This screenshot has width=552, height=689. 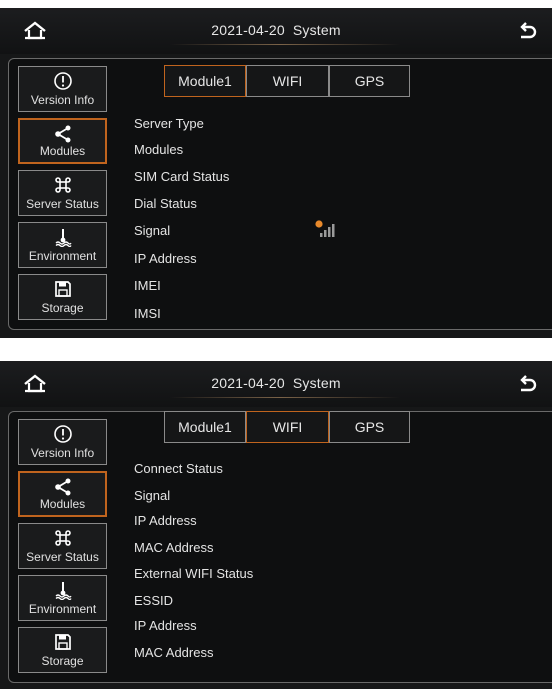 What do you see at coordinates (169, 123) in the screenshot?
I see `field-label-server-type: Server Type` at bounding box center [169, 123].